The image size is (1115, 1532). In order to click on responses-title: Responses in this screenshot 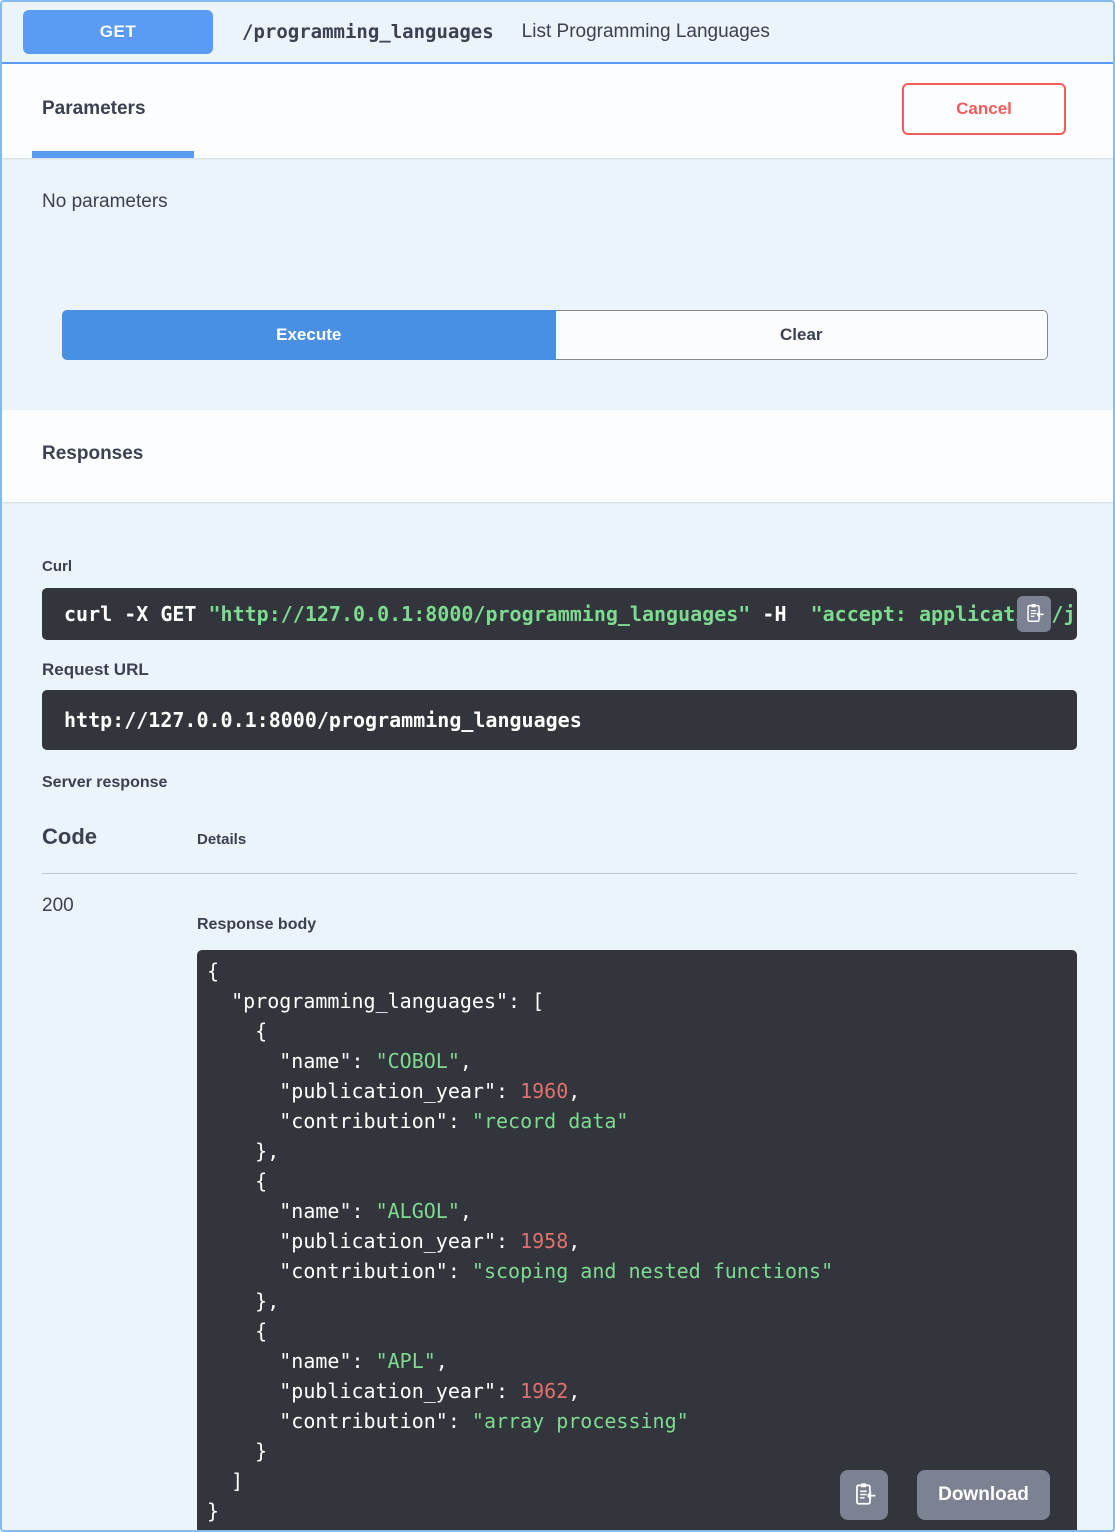, I will do `click(93, 453)`.